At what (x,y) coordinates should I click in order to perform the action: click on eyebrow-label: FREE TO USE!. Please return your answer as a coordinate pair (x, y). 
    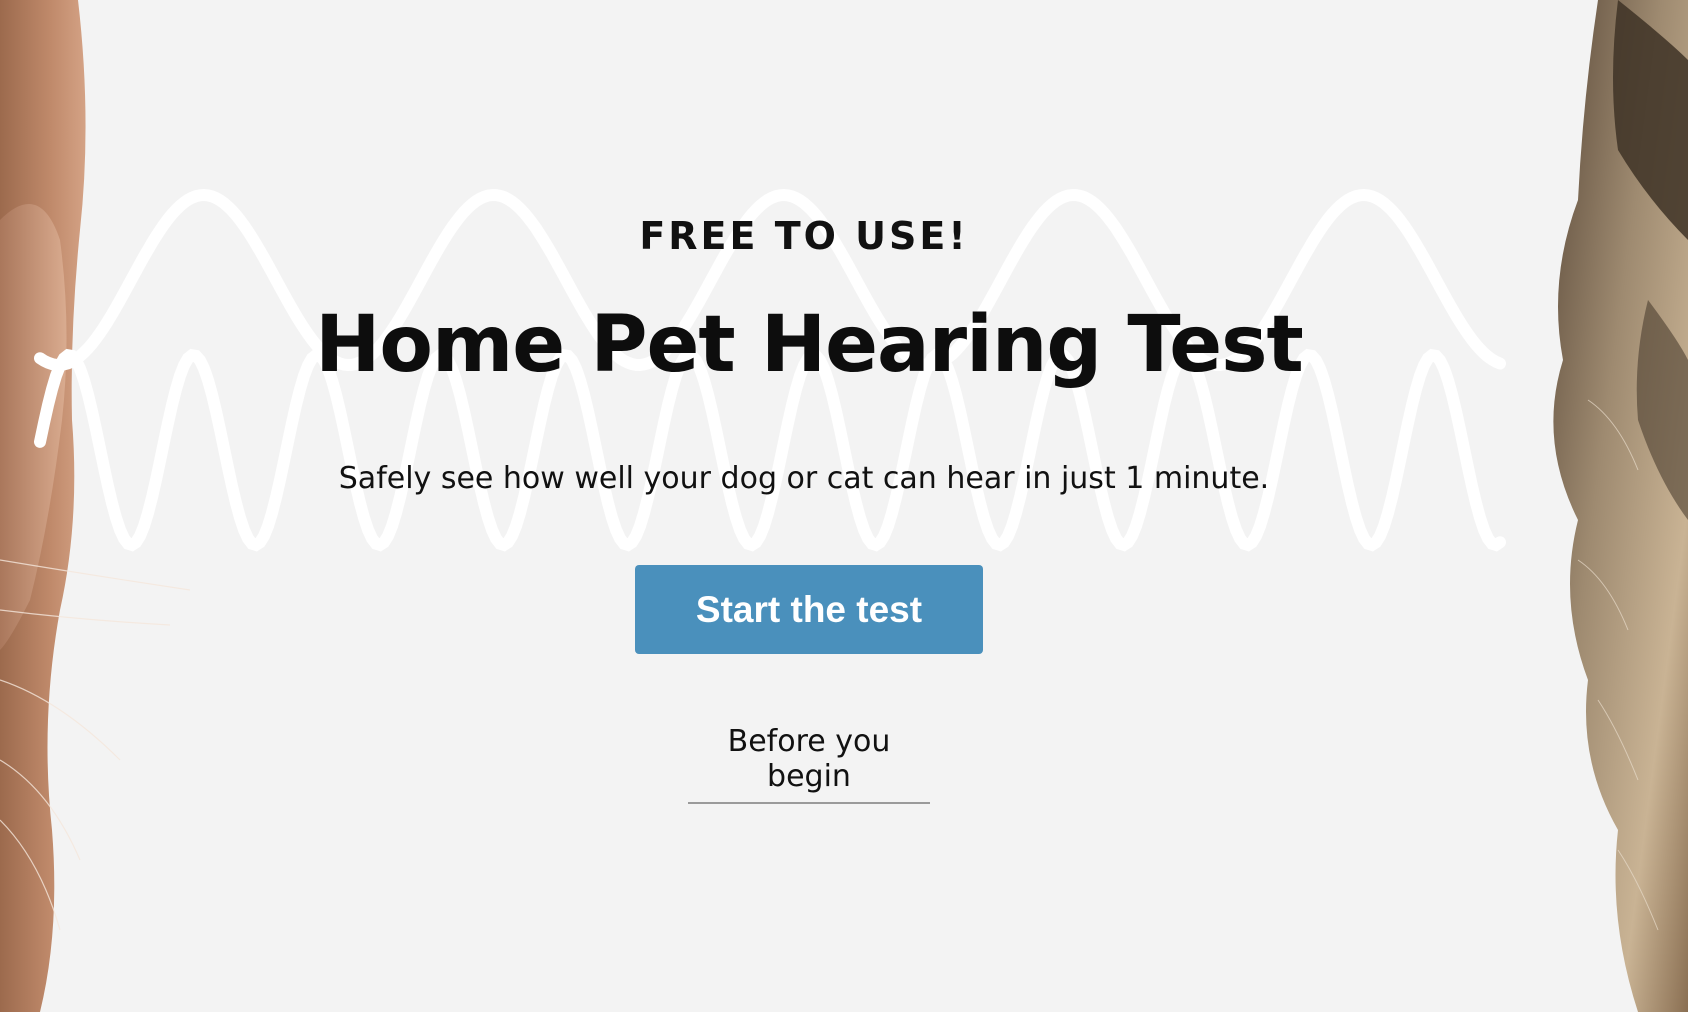
    Looking at the image, I should click on (804, 236).